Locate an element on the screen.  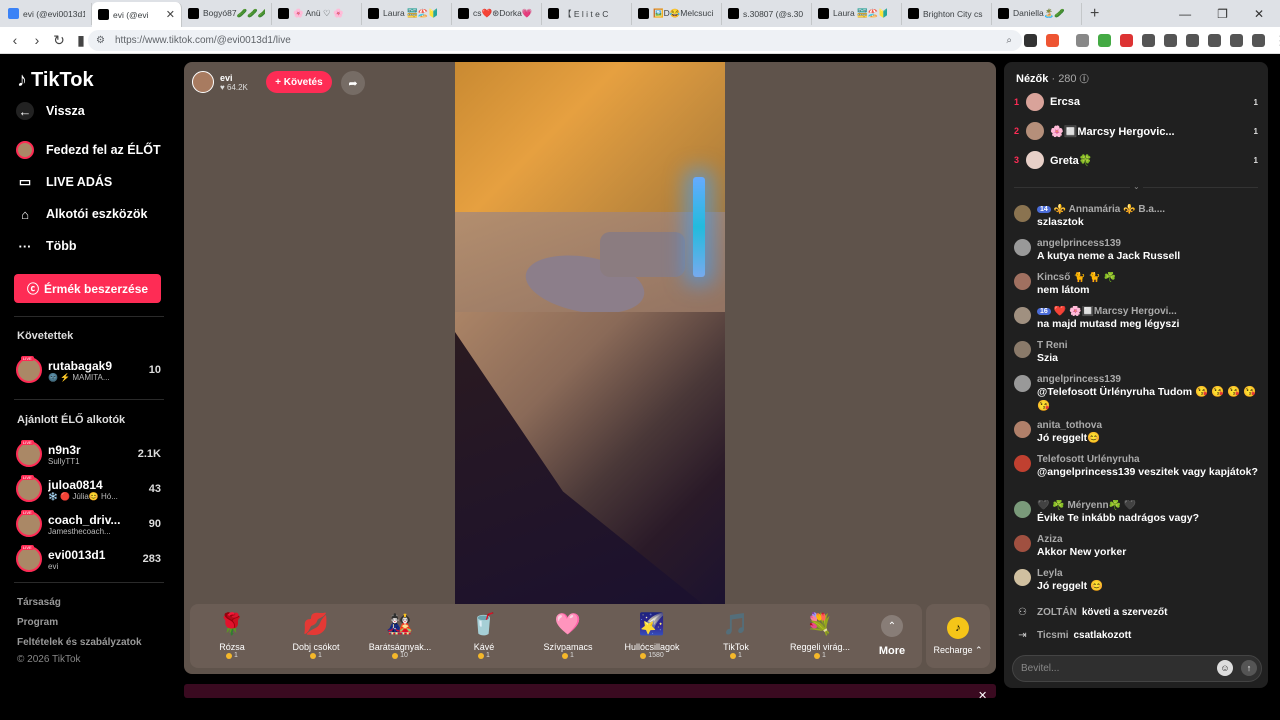
minimize-icon: — is located at coordinates (1185, 14).